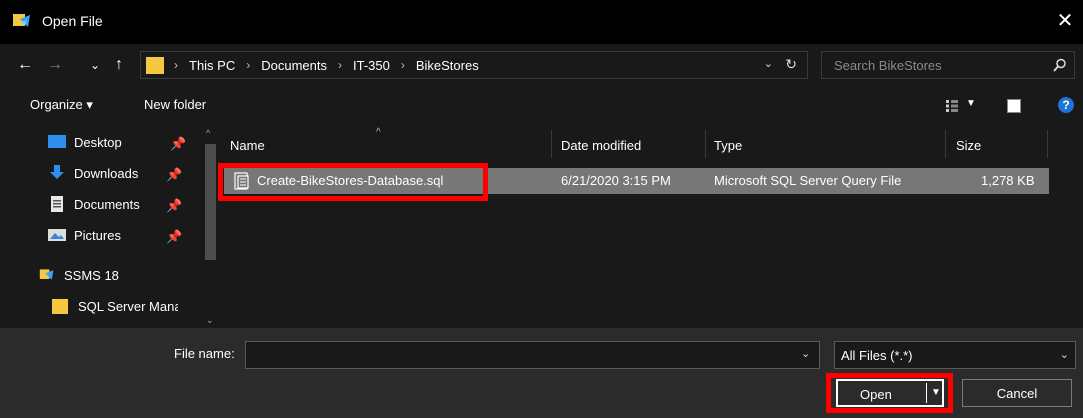 Image resolution: width=1083 pixels, height=418 pixels. Describe the element at coordinates (350, 180) in the screenshot. I see `file-name: Create-BikeStores-Database.sql` at that location.